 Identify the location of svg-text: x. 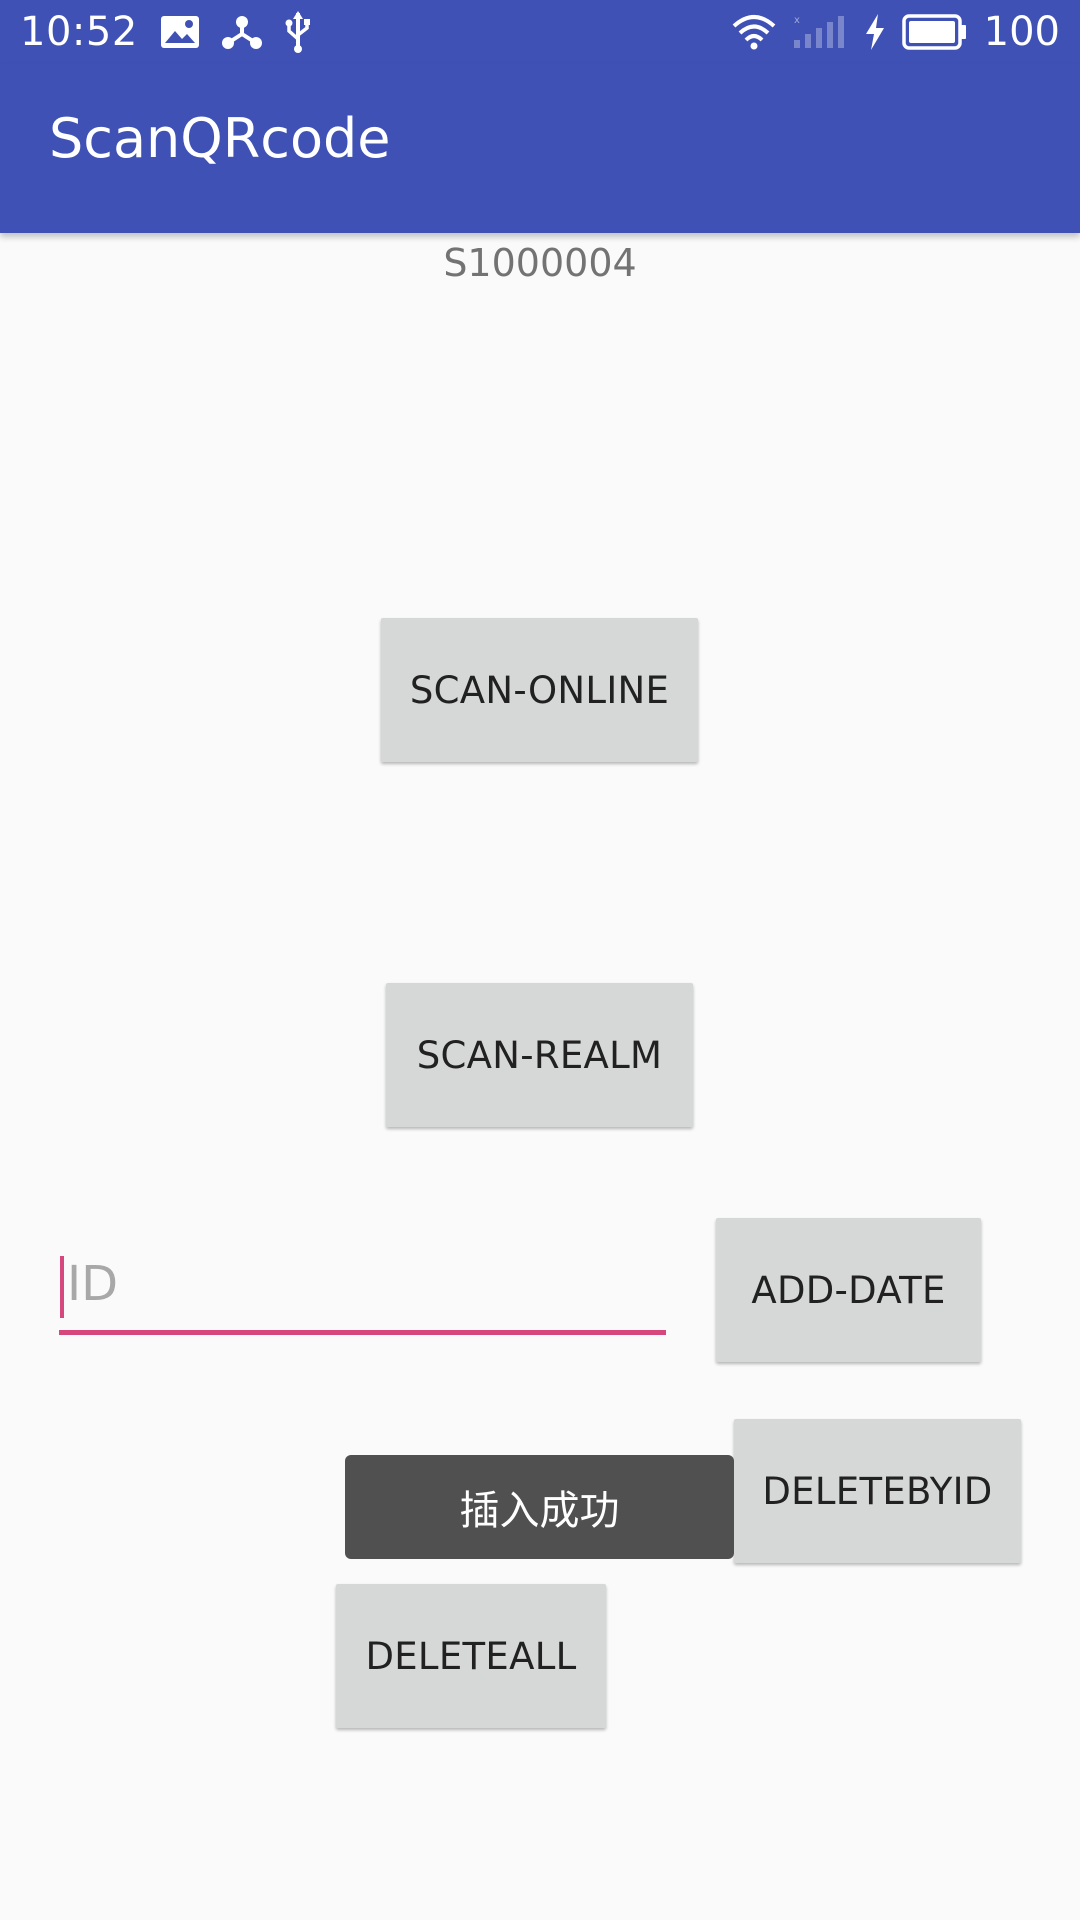
(797, 20).